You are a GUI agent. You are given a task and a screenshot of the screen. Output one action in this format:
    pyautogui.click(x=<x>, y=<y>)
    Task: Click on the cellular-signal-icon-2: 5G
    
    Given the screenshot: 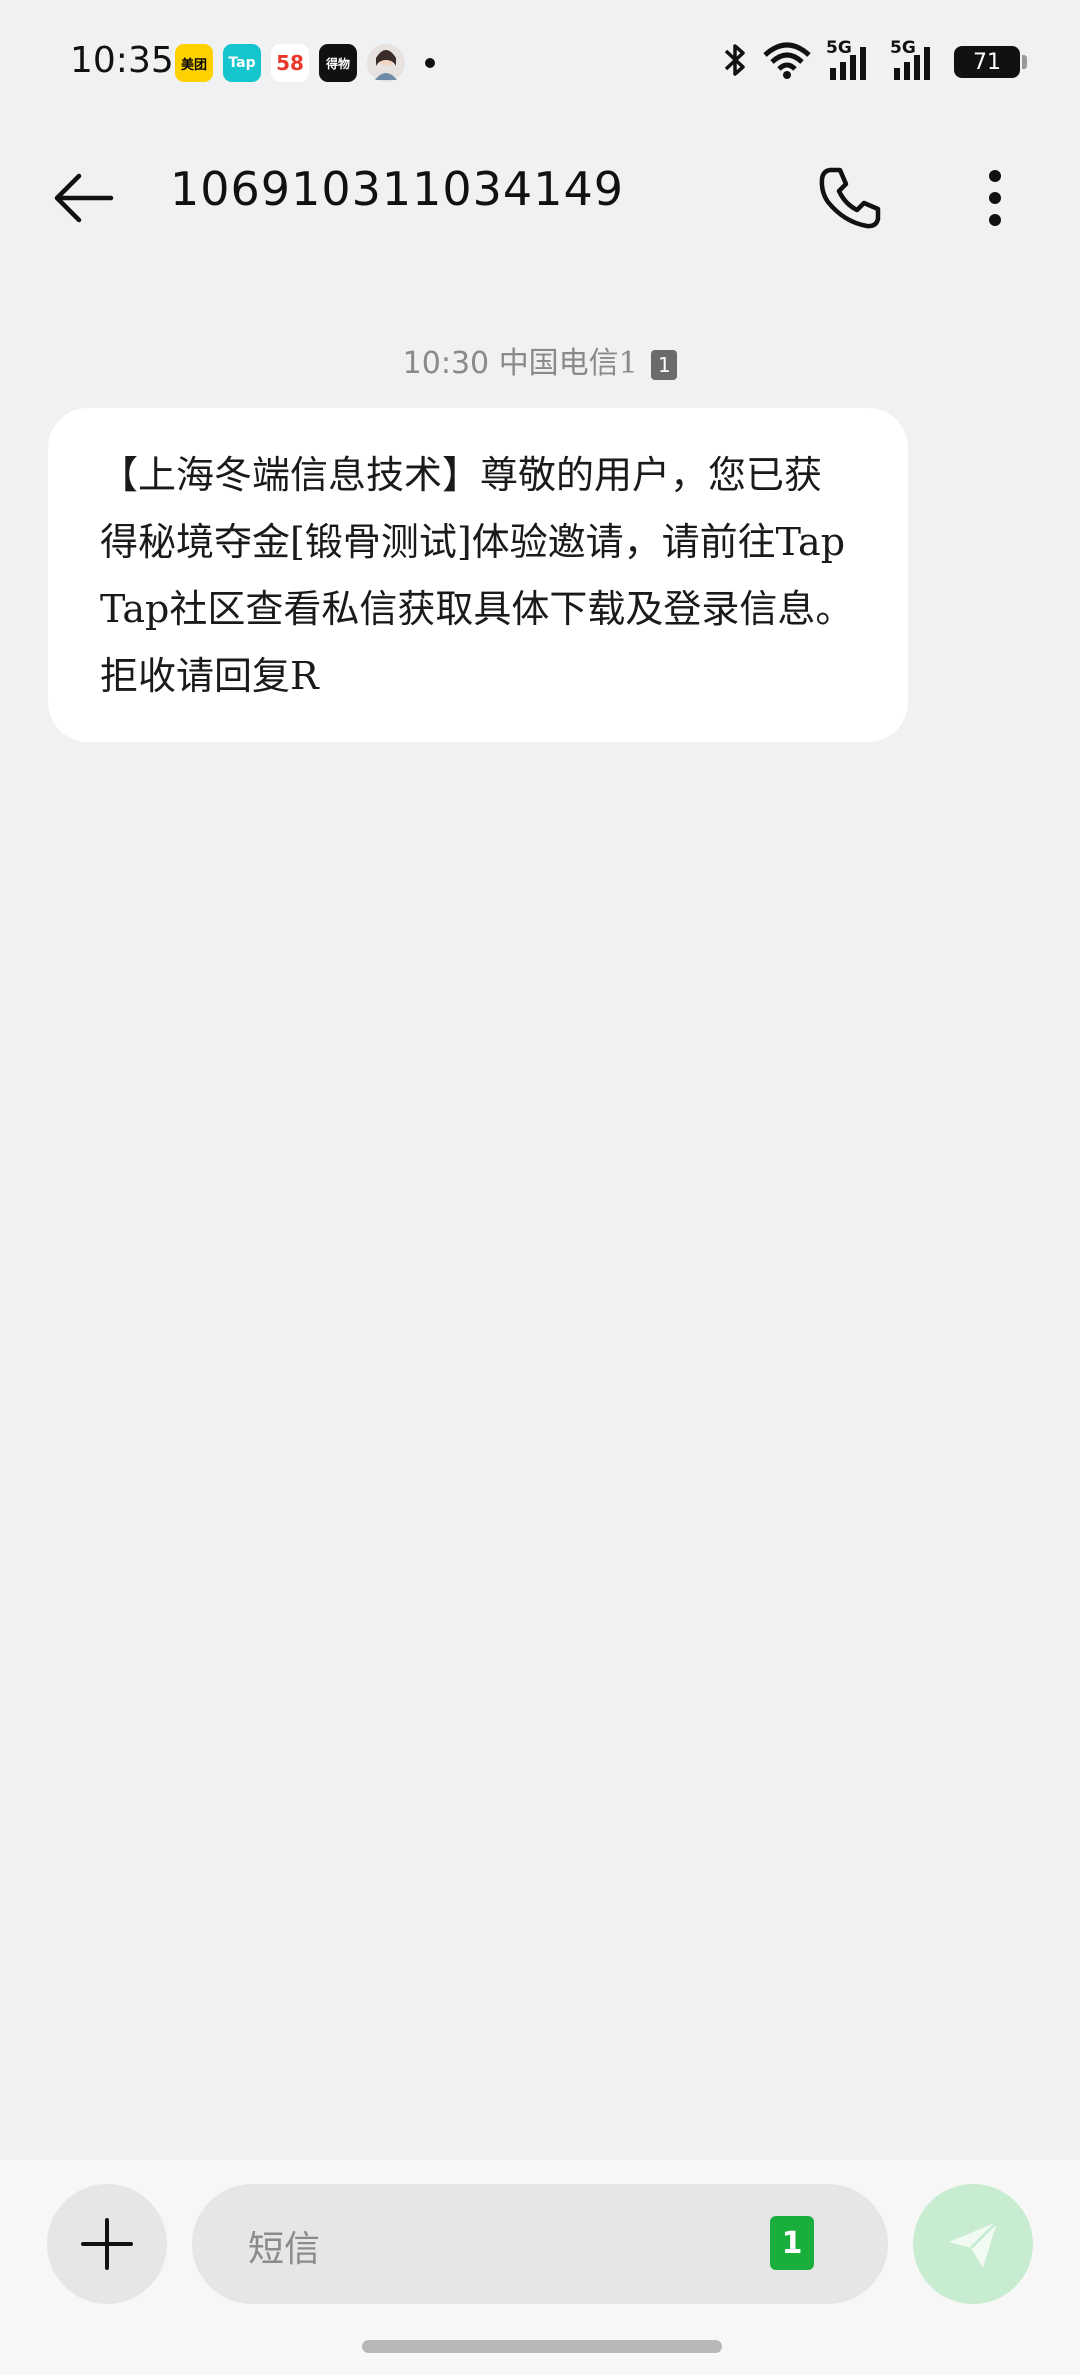 What is the action you would take?
    pyautogui.click(x=915, y=60)
    